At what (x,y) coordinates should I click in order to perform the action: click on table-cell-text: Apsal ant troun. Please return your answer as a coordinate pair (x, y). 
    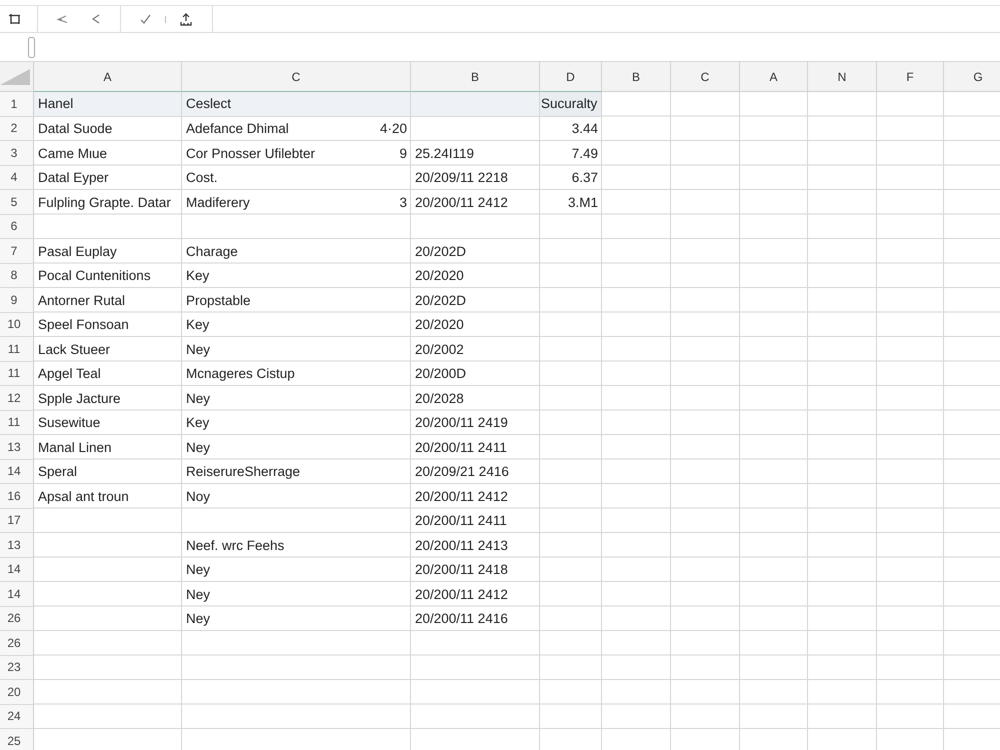
    Looking at the image, I should click on (83, 497).